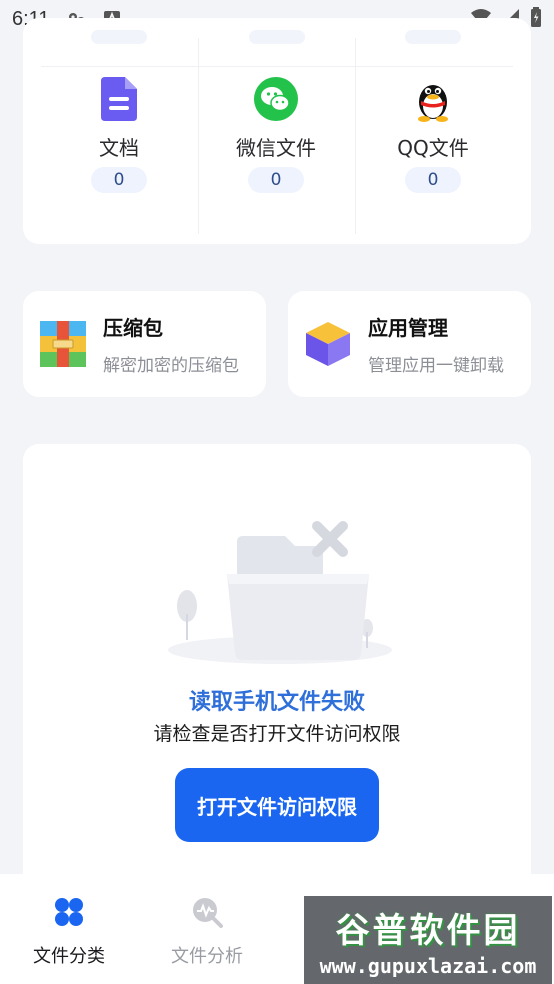 The image size is (554, 984). I want to click on category-label: 文档, so click(119, 148).